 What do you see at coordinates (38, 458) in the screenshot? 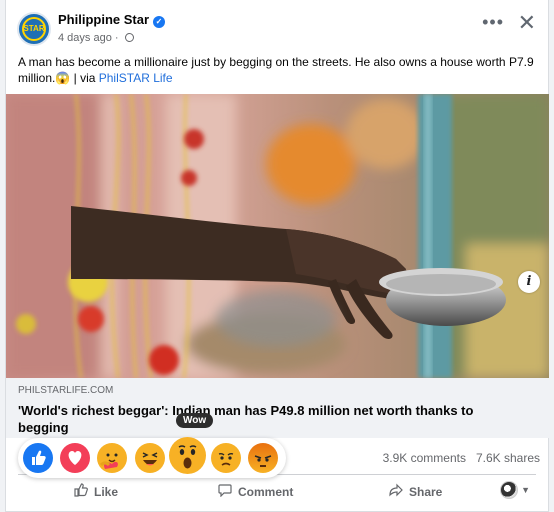
I see `like-reaction-icon` at bounding box center [38, 458].